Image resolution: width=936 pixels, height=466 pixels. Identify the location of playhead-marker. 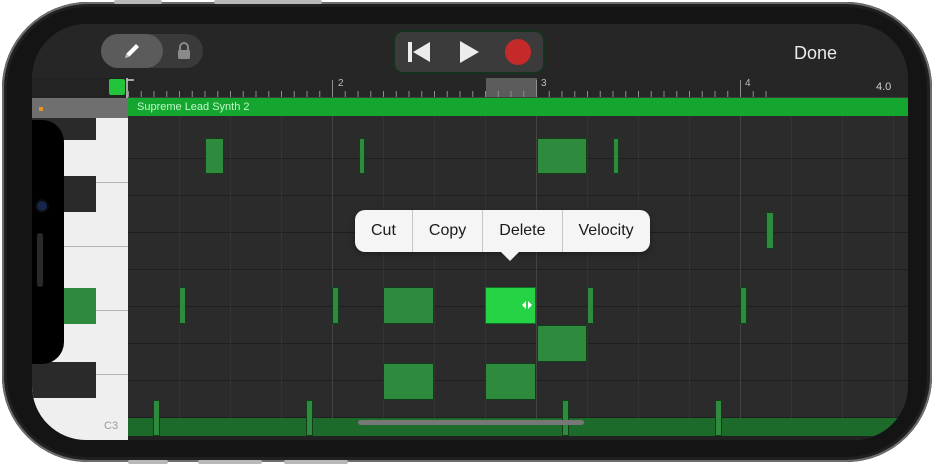
(117, 87).